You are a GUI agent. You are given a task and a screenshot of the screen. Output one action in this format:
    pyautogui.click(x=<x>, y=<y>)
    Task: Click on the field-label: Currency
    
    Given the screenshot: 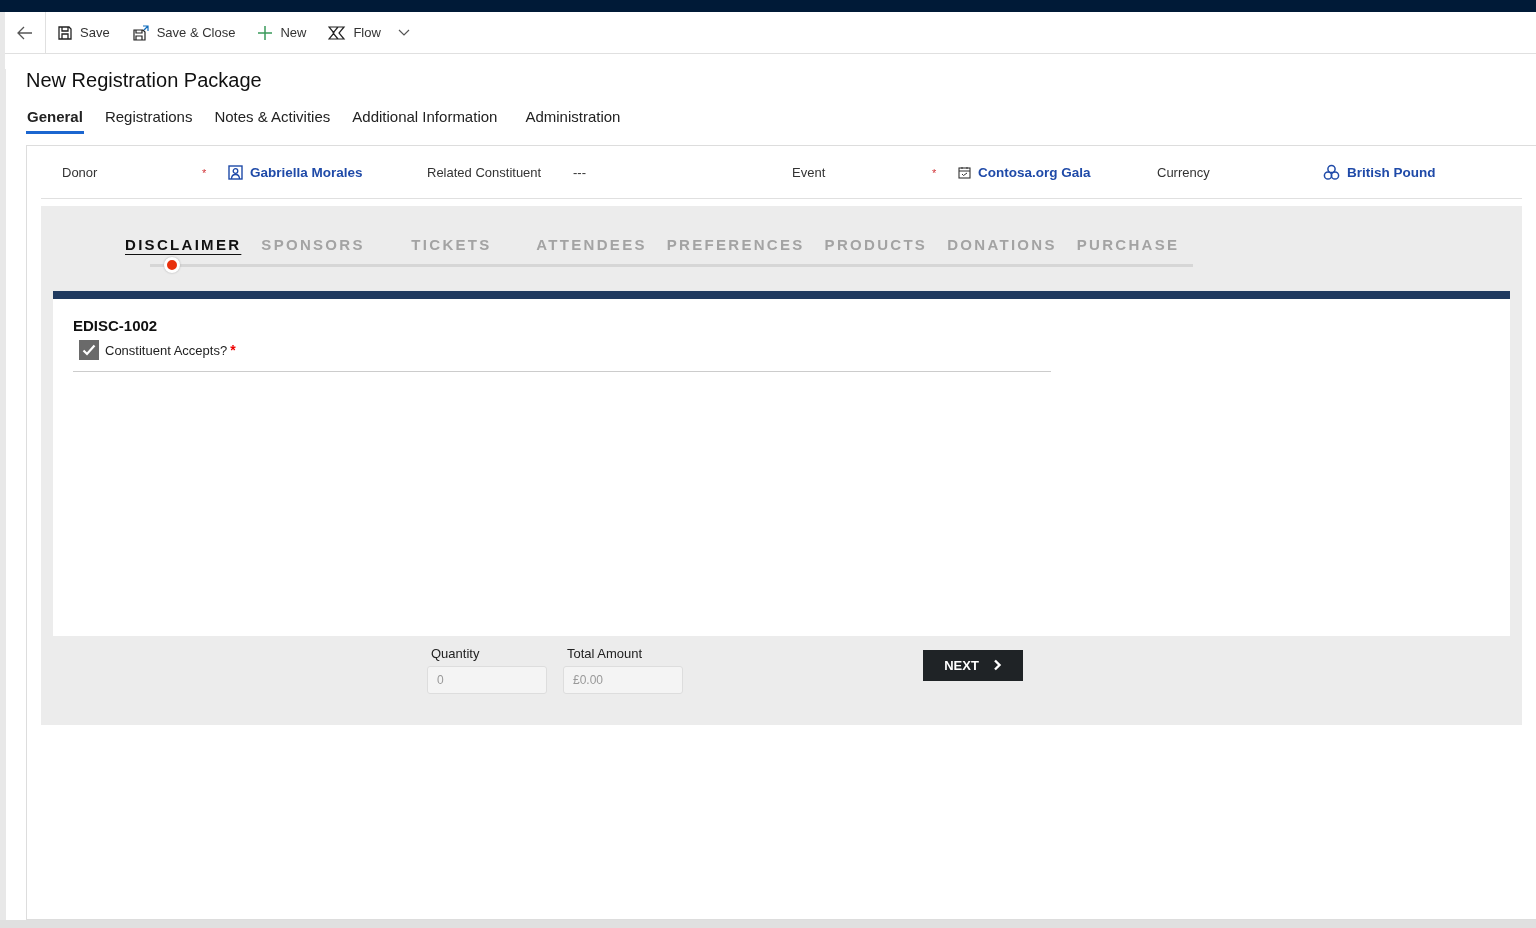 What is the action you would take?
    pyautogui.click(x=1184, y=172)
    